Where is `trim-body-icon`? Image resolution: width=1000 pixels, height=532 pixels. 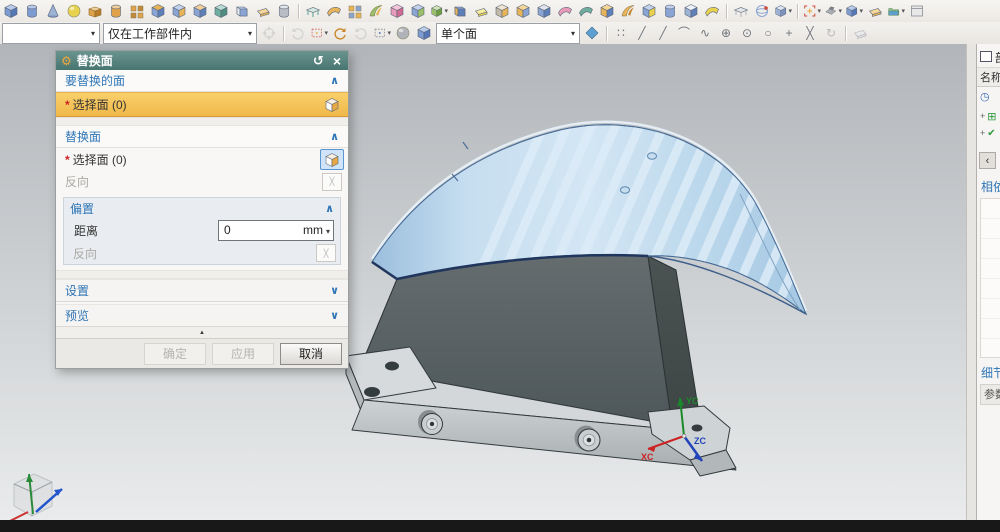
trim-body-icon is located at coordinates (607, 11).